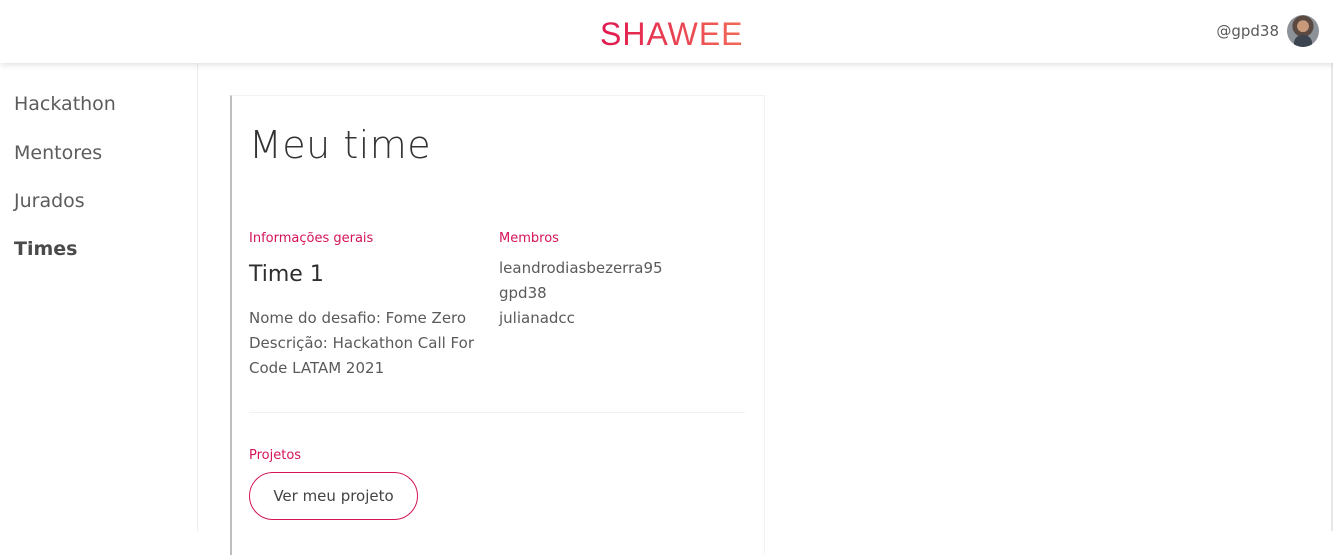 Image resolution: width=1333 pixels, height=555 pixels. I want to click on member-item: leandrodiasbezerra95, so click(581, 268).